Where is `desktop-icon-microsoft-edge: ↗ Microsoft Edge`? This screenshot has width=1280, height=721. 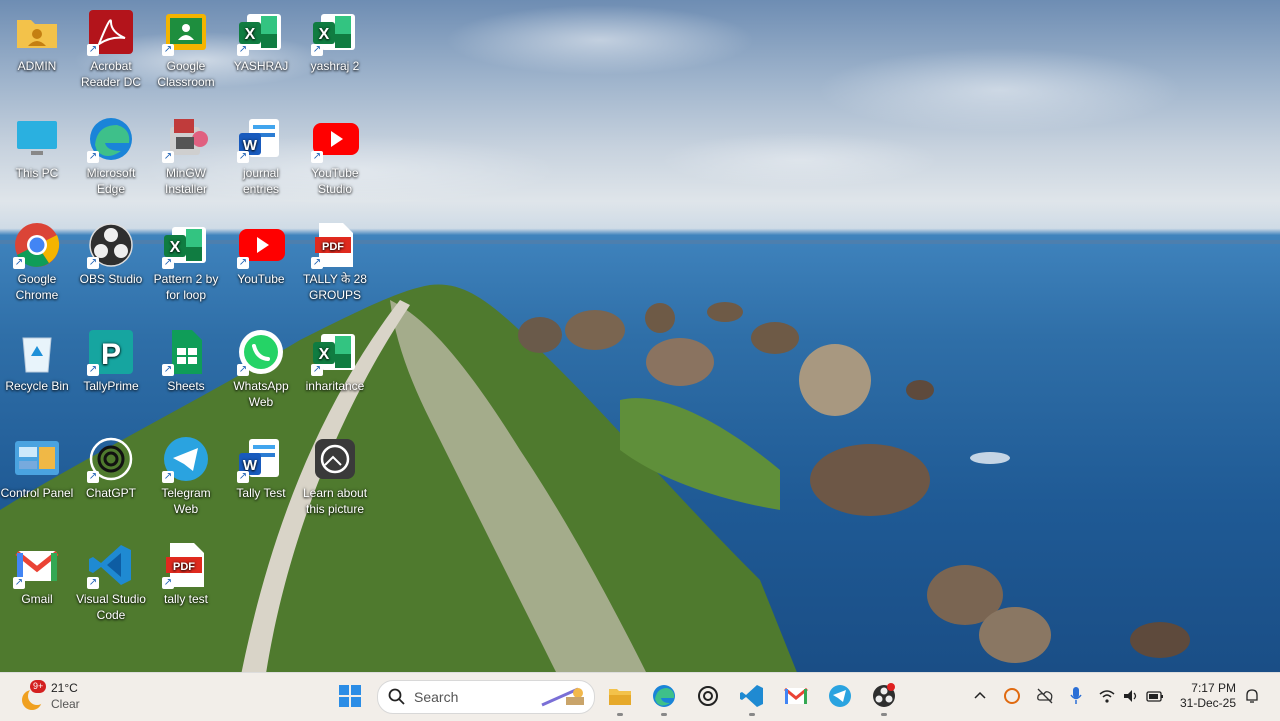
desktop-icon-microsoft-edge: ↗ Microsoft Edge is located at coordinates (111, 154).